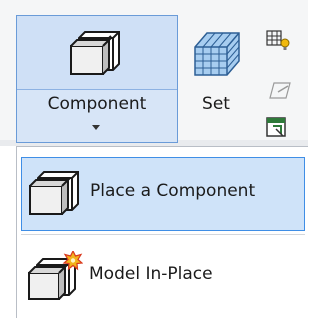 The height and width of the screenshot is (318, 320). Describe the element at coordinates (278, 128) in the screenshot. I see `viewer-icon` at that location.